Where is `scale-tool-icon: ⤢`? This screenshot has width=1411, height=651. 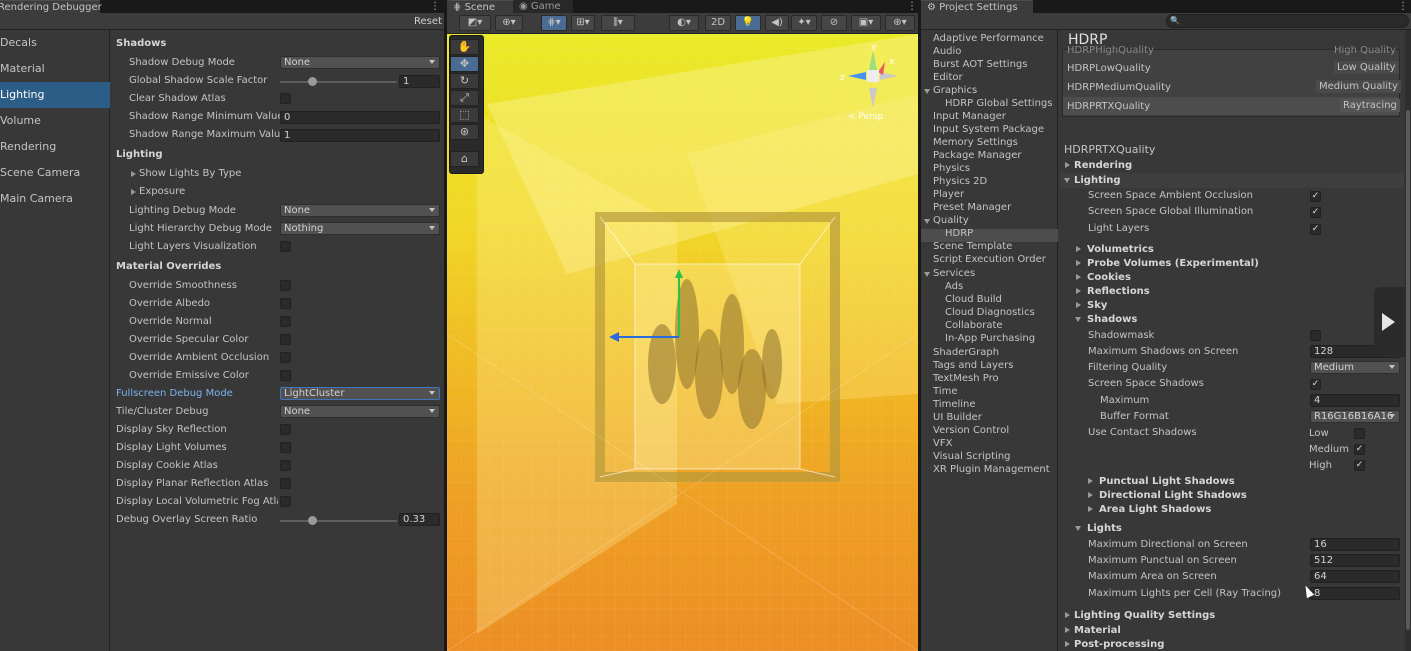
scale-tool-icon: ⤢ is located at coordinates (464, 98).